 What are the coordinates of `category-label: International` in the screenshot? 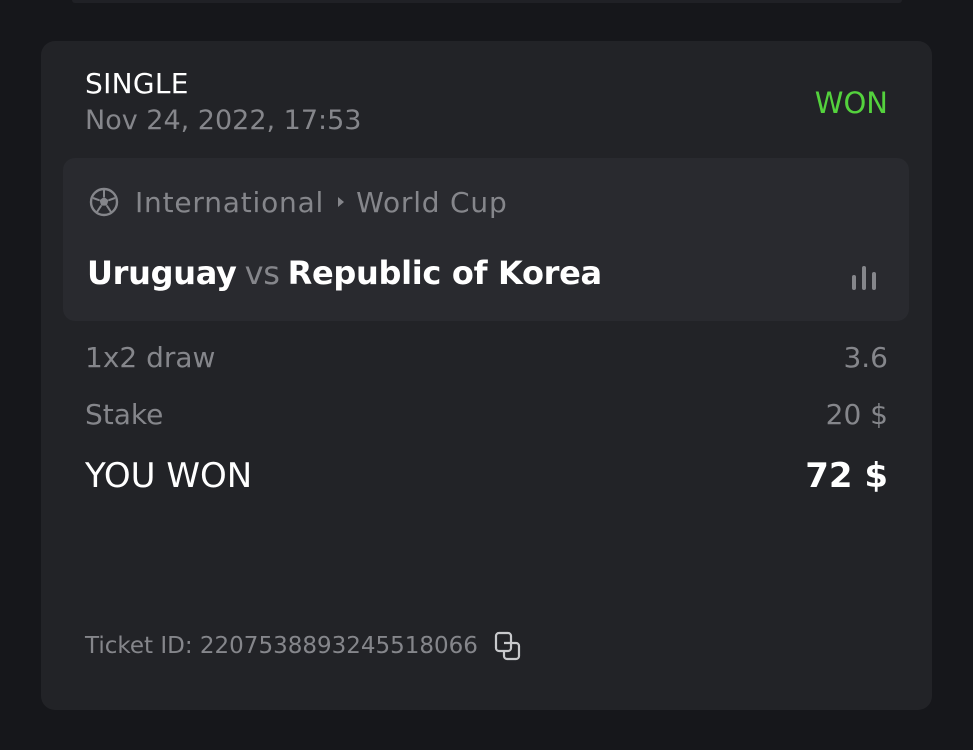 It's located at (230, 202).